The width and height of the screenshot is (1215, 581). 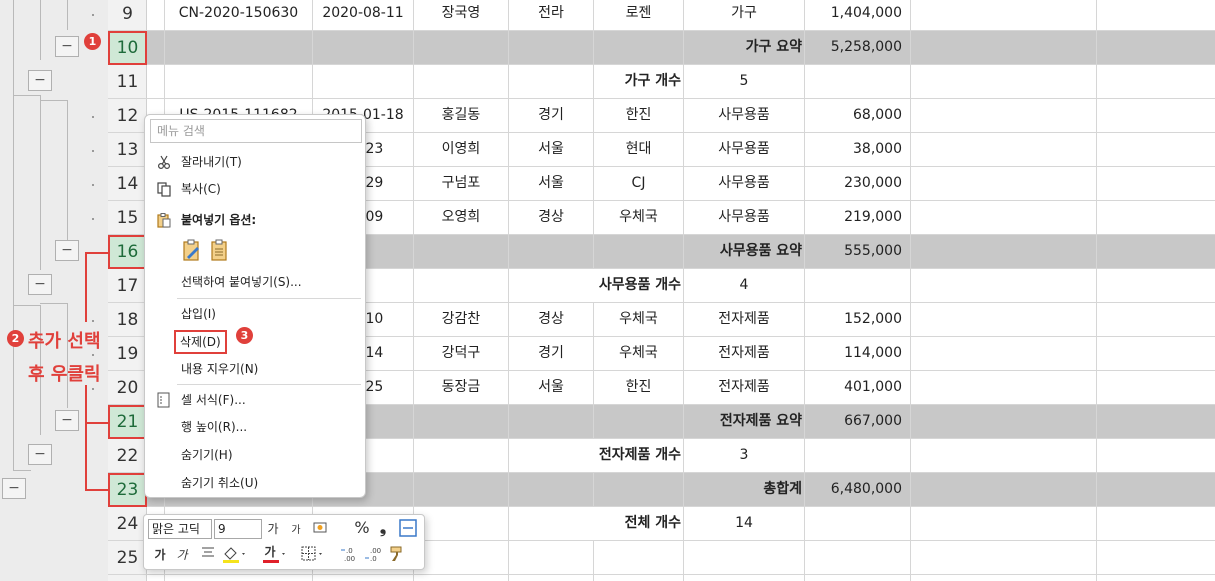 I want to click on grid-cell: 한진, so click(x=639, y=388).